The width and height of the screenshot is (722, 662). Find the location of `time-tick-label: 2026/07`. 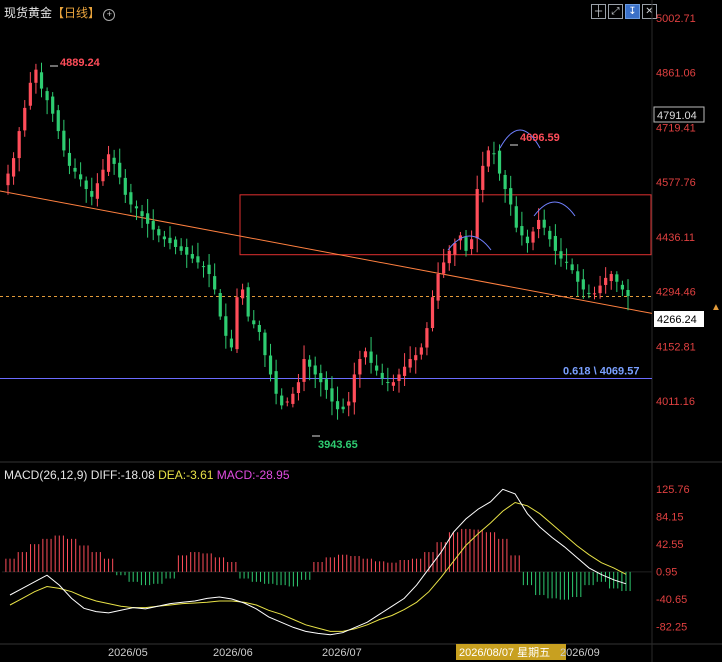

time-tick-label: 2026/07 is located at coordinates (342, 653).